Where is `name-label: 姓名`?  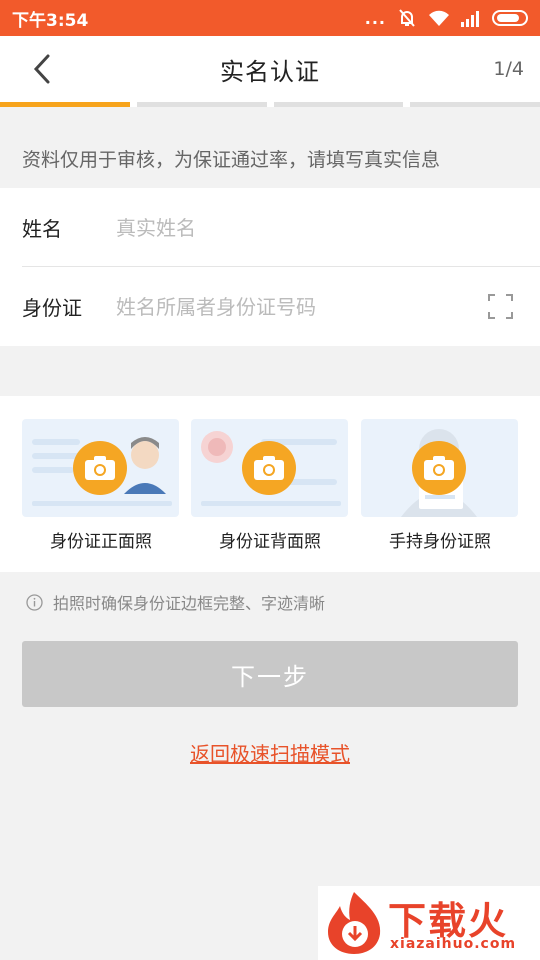 name-label: 姓名 is located at coordinates (42, 229).